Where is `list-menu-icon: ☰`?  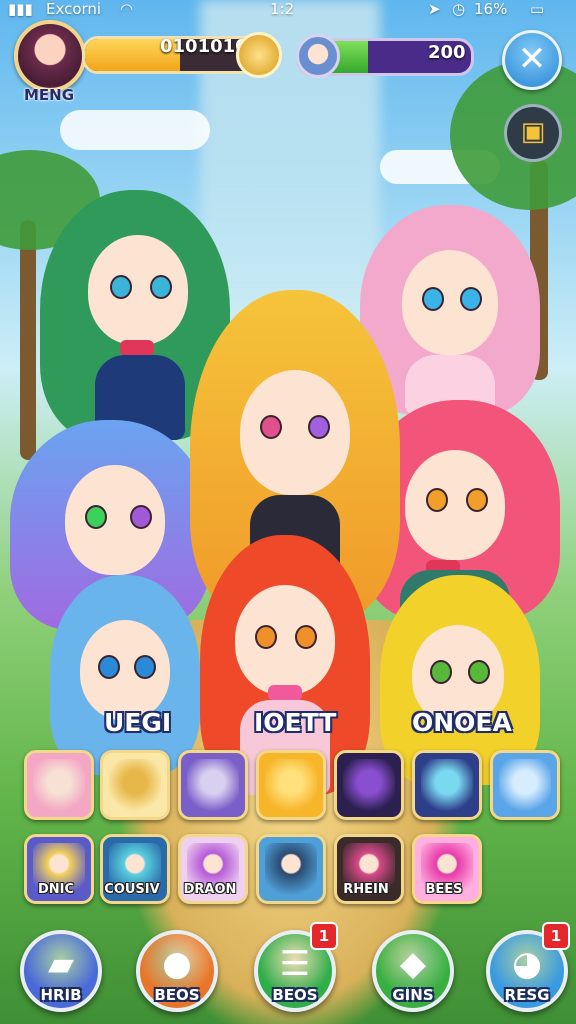 list-menu-icon: ☰ is located at coordinates (295, 964).